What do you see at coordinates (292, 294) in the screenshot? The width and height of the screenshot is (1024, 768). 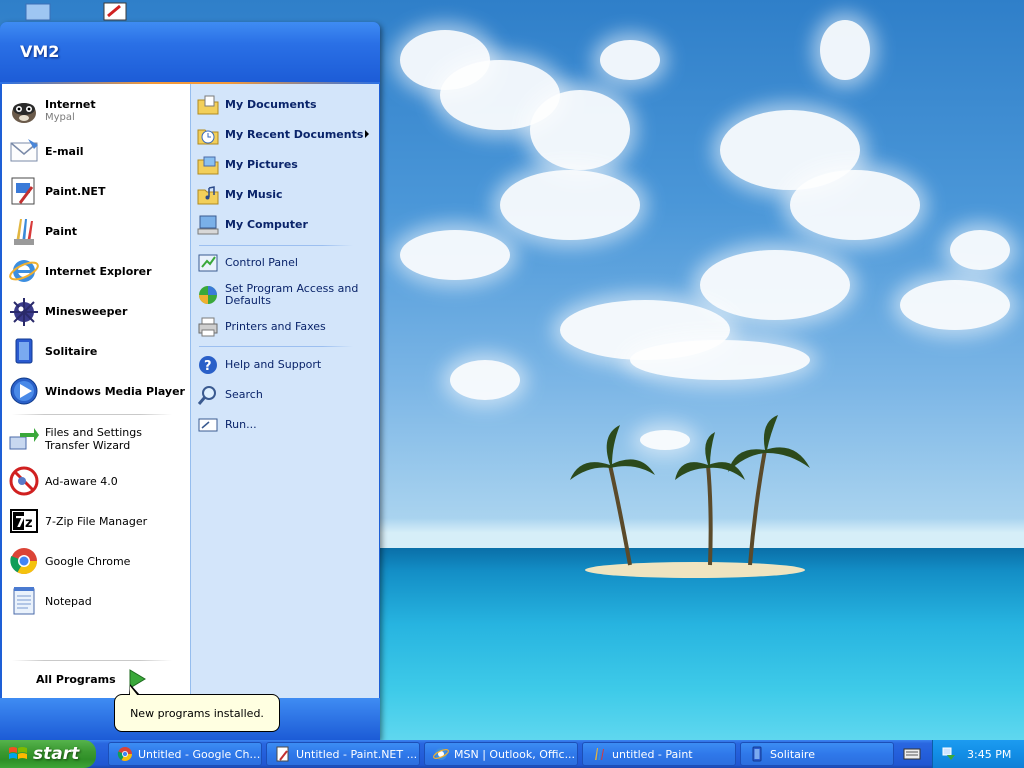 I see `setting-program-access-label: Set Program Access and Defaults` at bounding box center [292, 294].